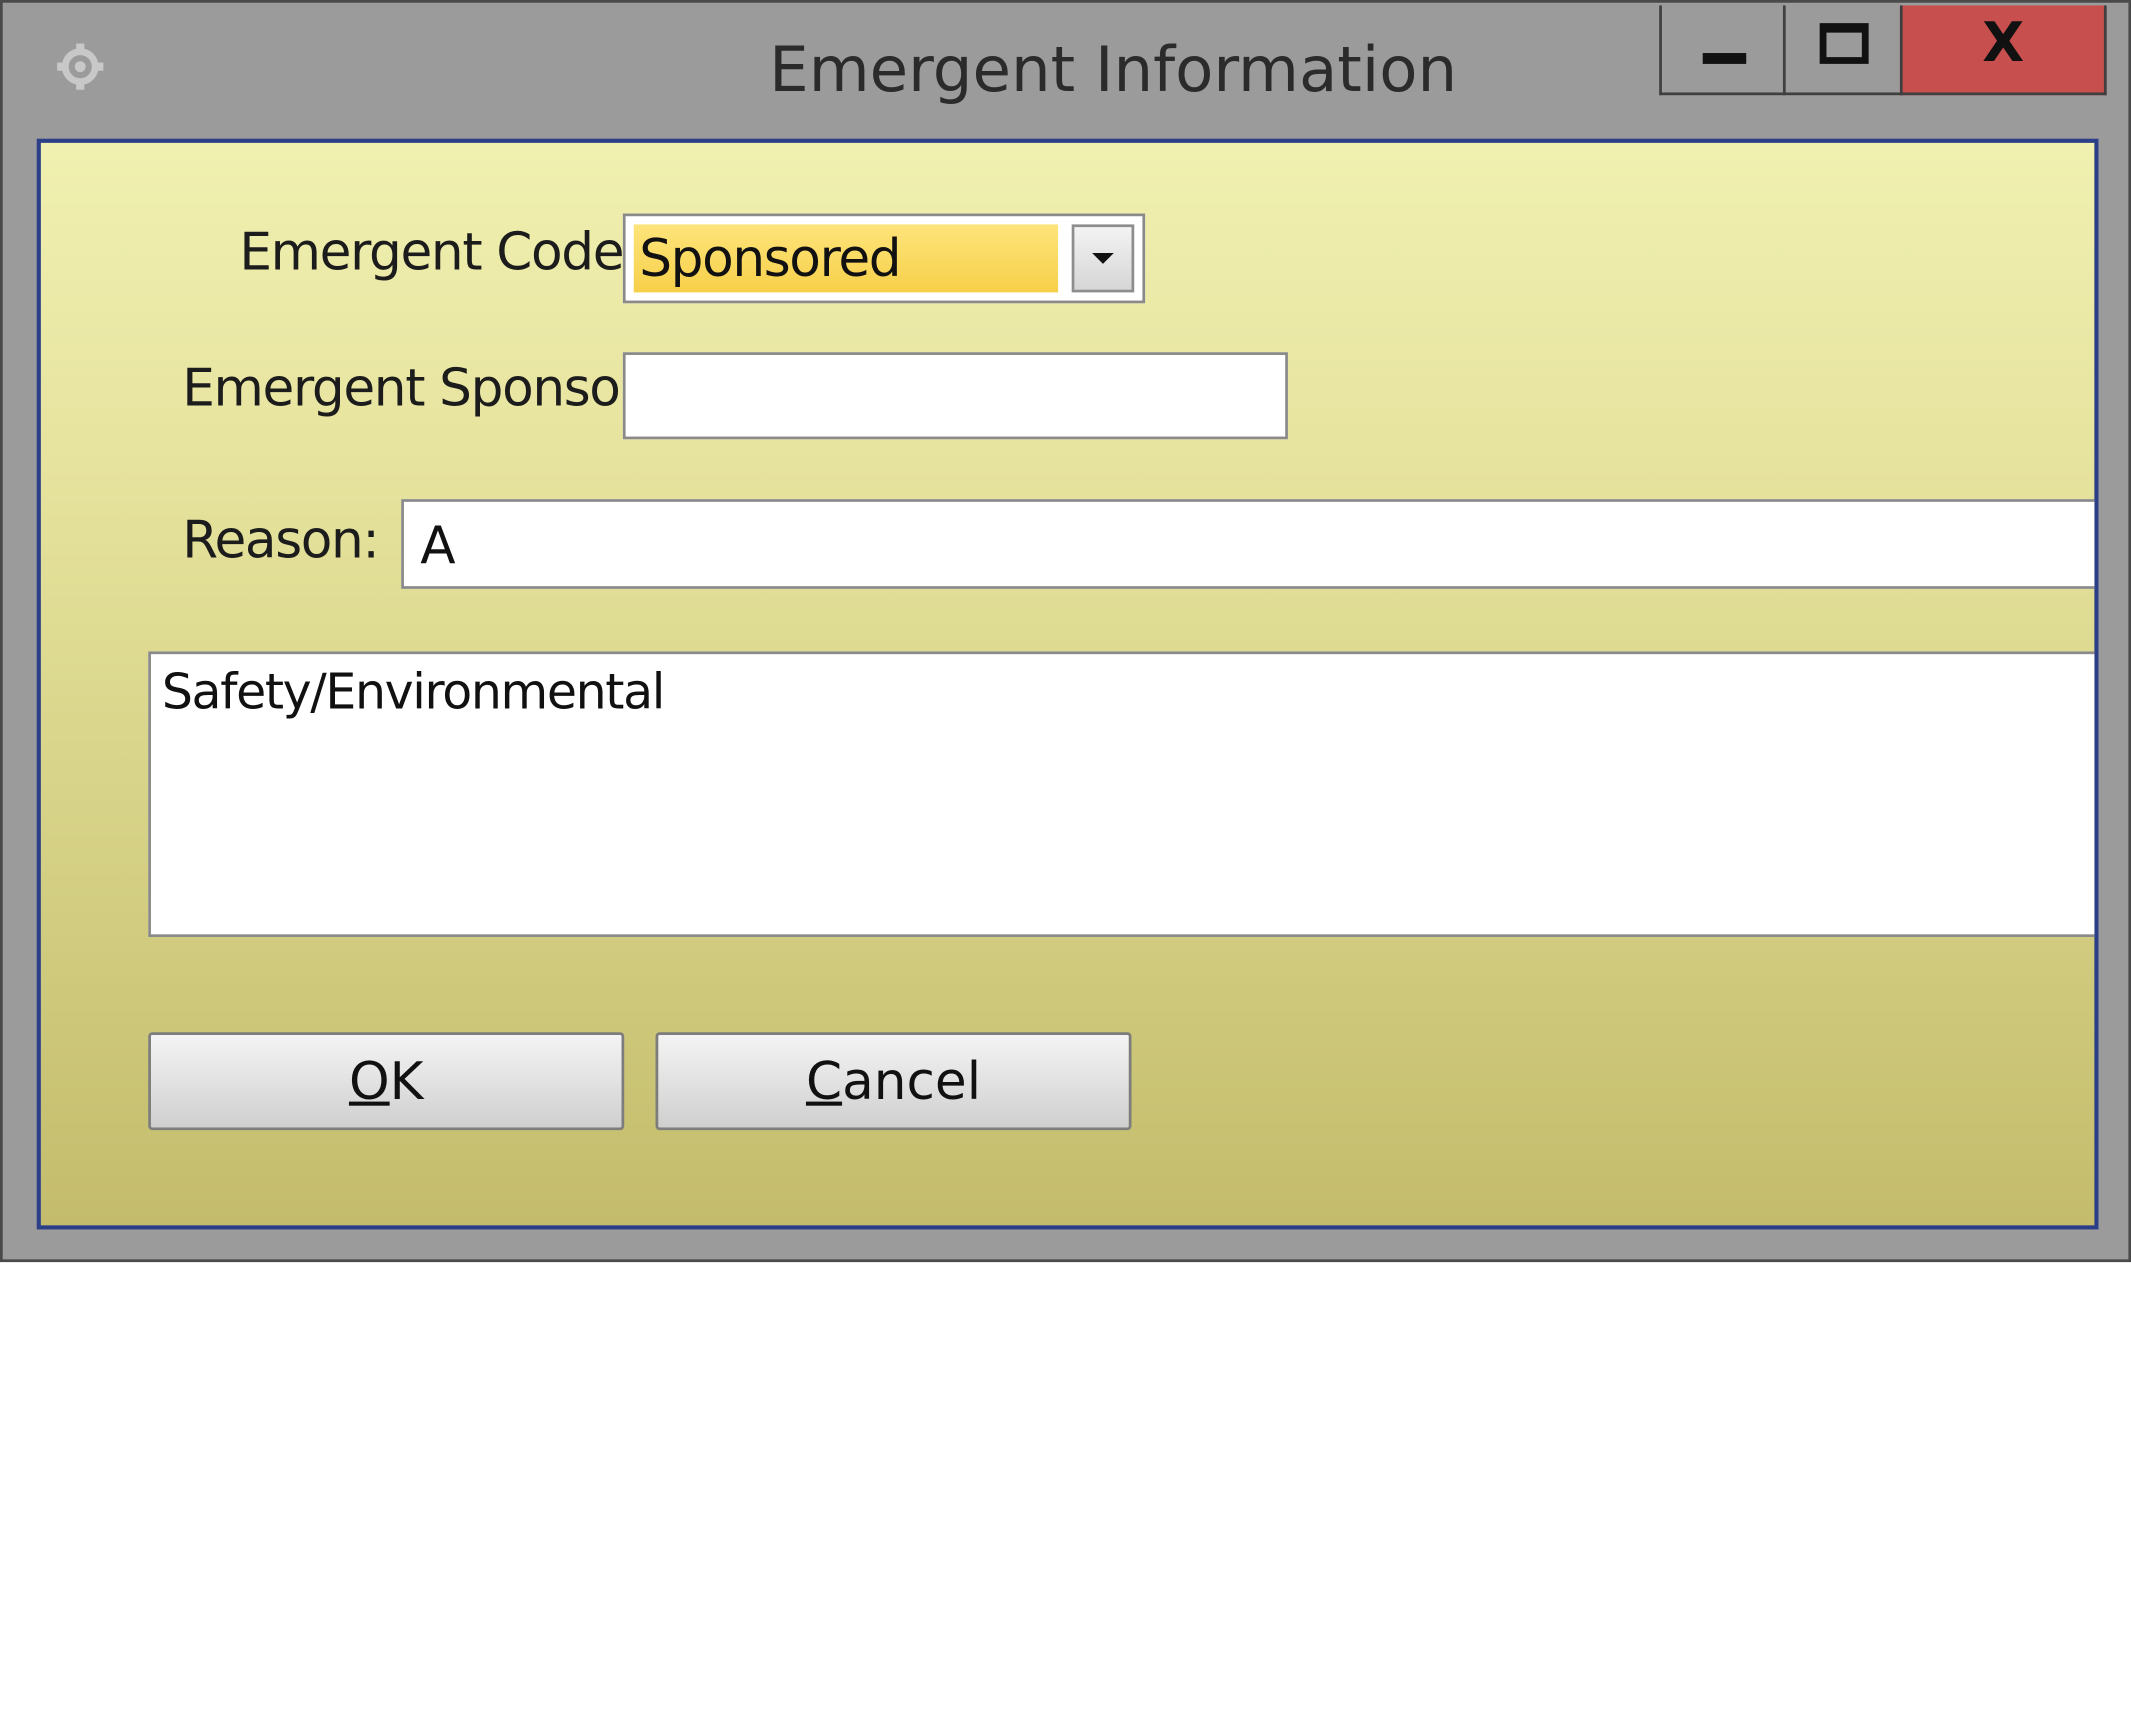  I want to click on cancel-button-label: Cancel, so click(893, 1081).